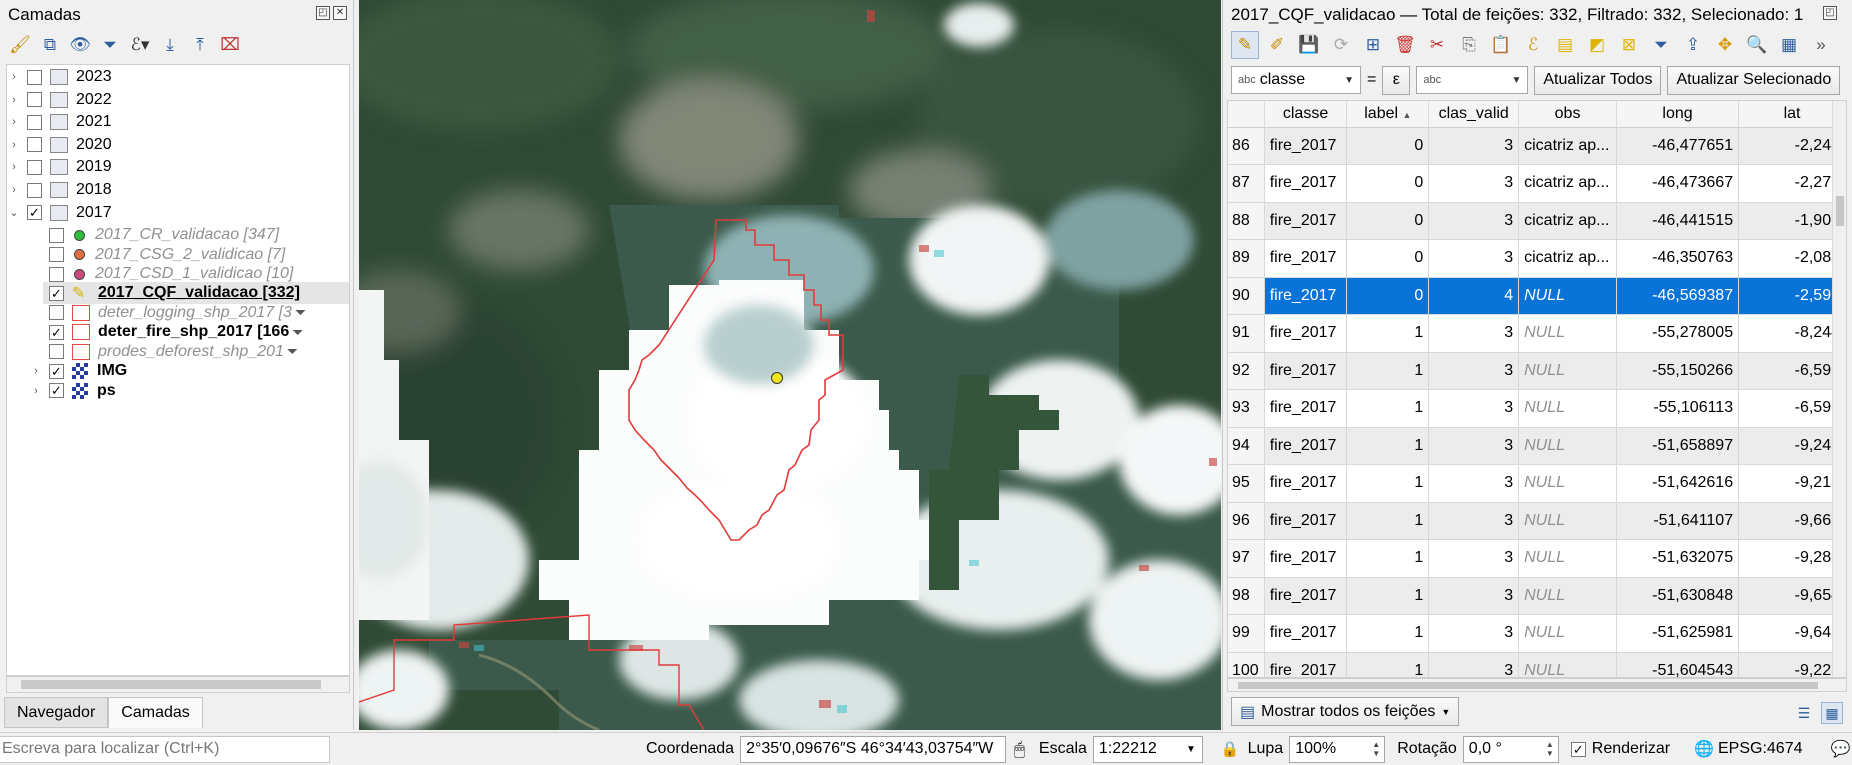 The image size is (1852, 765). What do you see at coordinates (1230, 749) in the screenshot?
I see `lock-scale-icon: 🔒` at bounding box center [1230, 749].